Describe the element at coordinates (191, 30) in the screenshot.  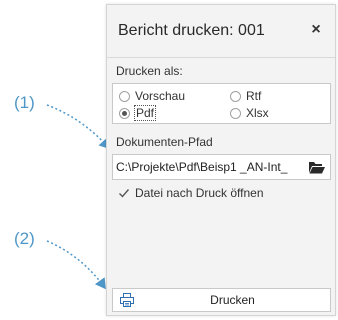
I see `panel-title: Bericht drucken: 001` at that location.